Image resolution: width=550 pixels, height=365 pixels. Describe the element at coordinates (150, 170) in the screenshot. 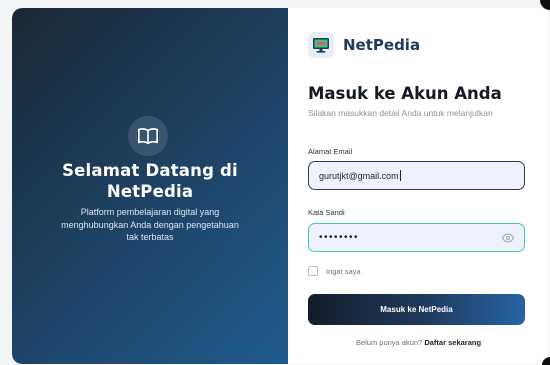

I see `welcome-title-line1: Selamat Datang di` at that location.